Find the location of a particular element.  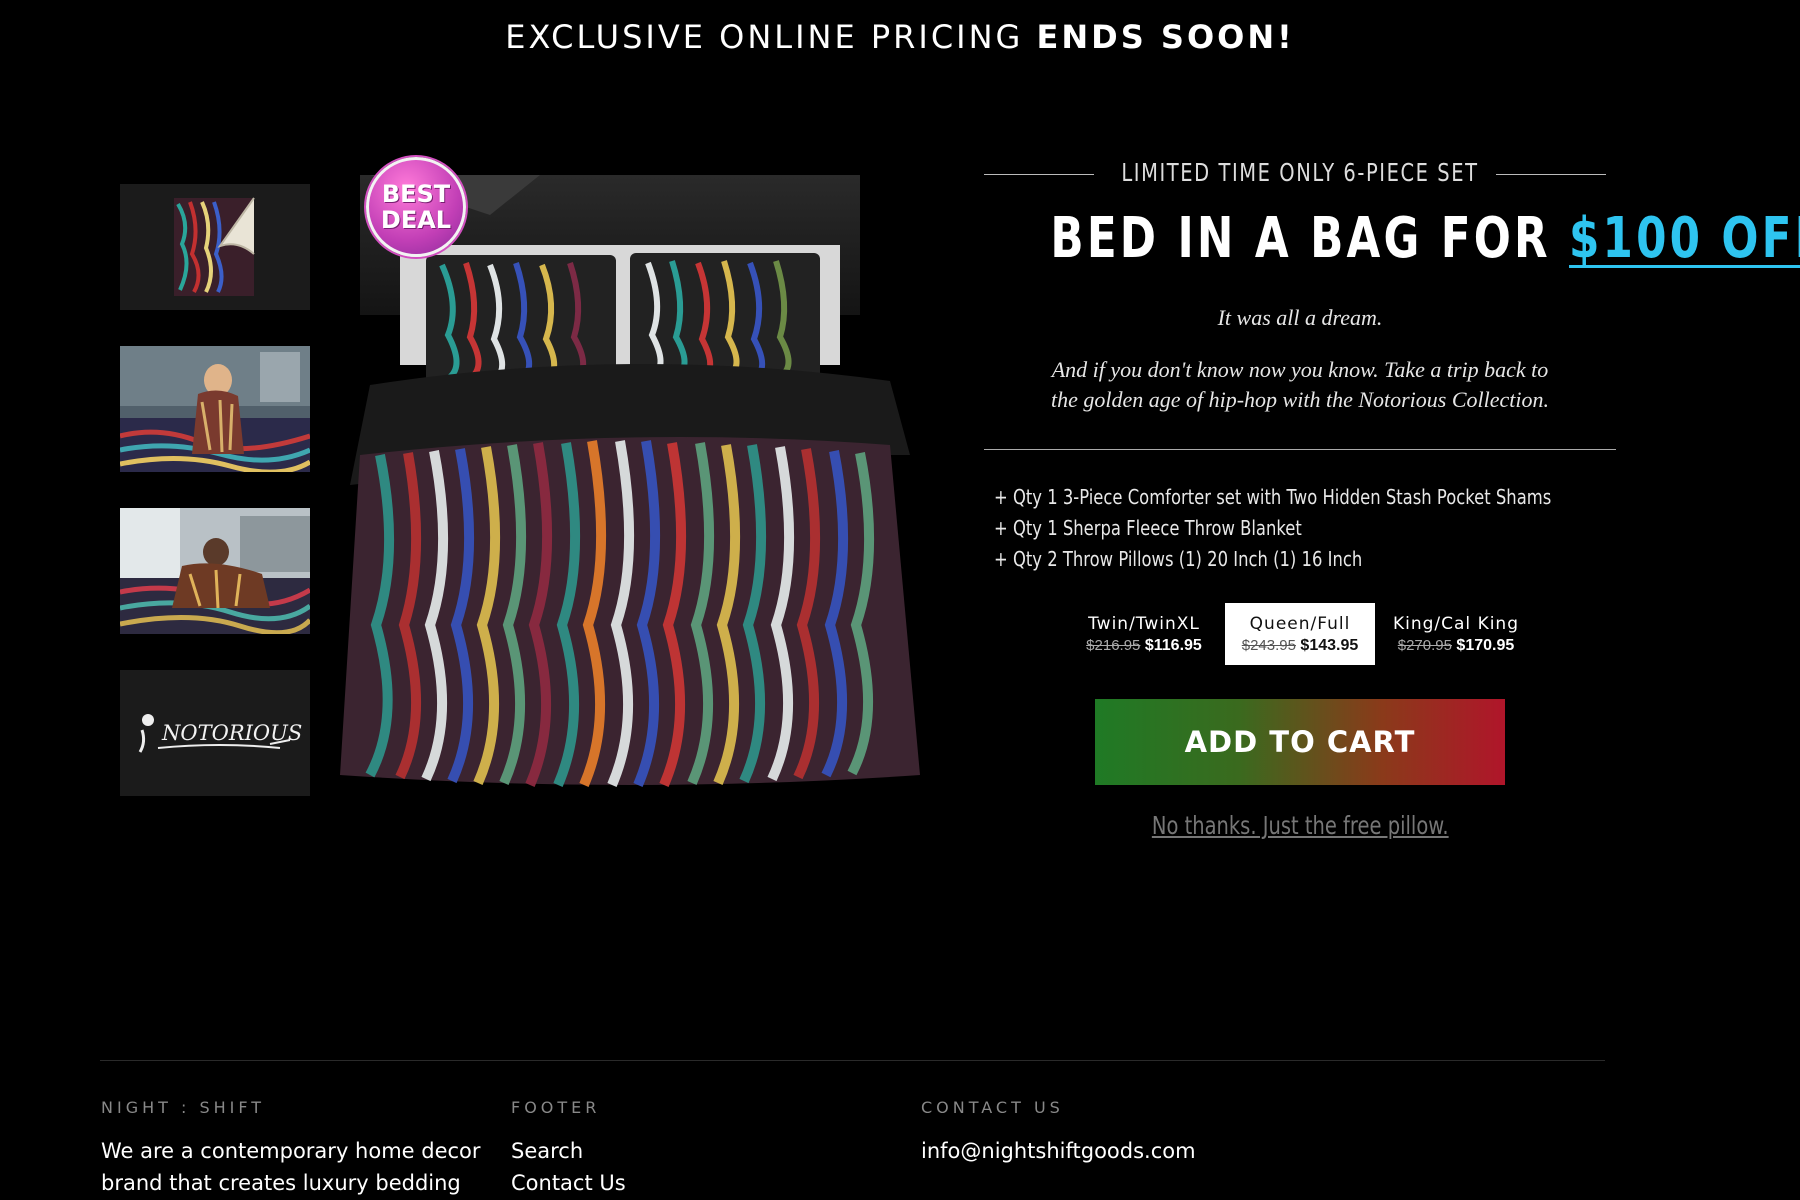

folded-bedding-thumbnail is located at coordinates (215, 247).